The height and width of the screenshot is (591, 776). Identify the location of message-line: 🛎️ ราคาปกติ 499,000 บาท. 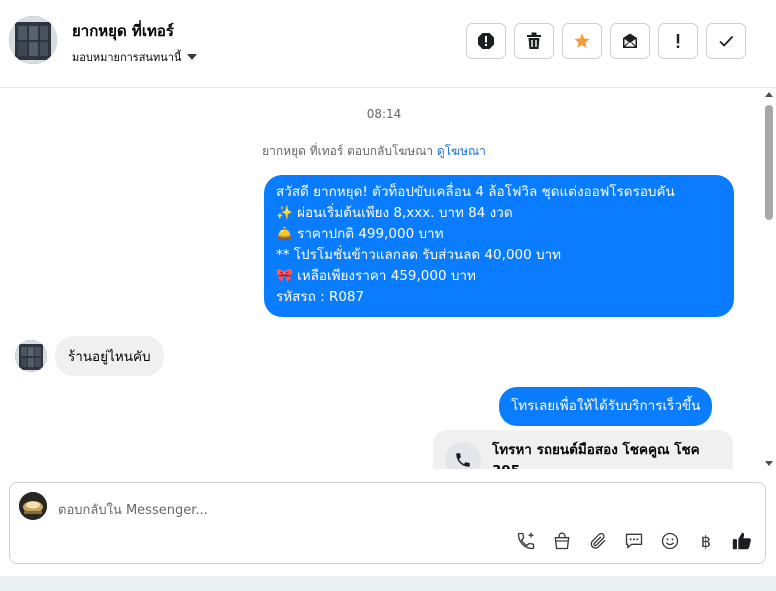
(360, 234).